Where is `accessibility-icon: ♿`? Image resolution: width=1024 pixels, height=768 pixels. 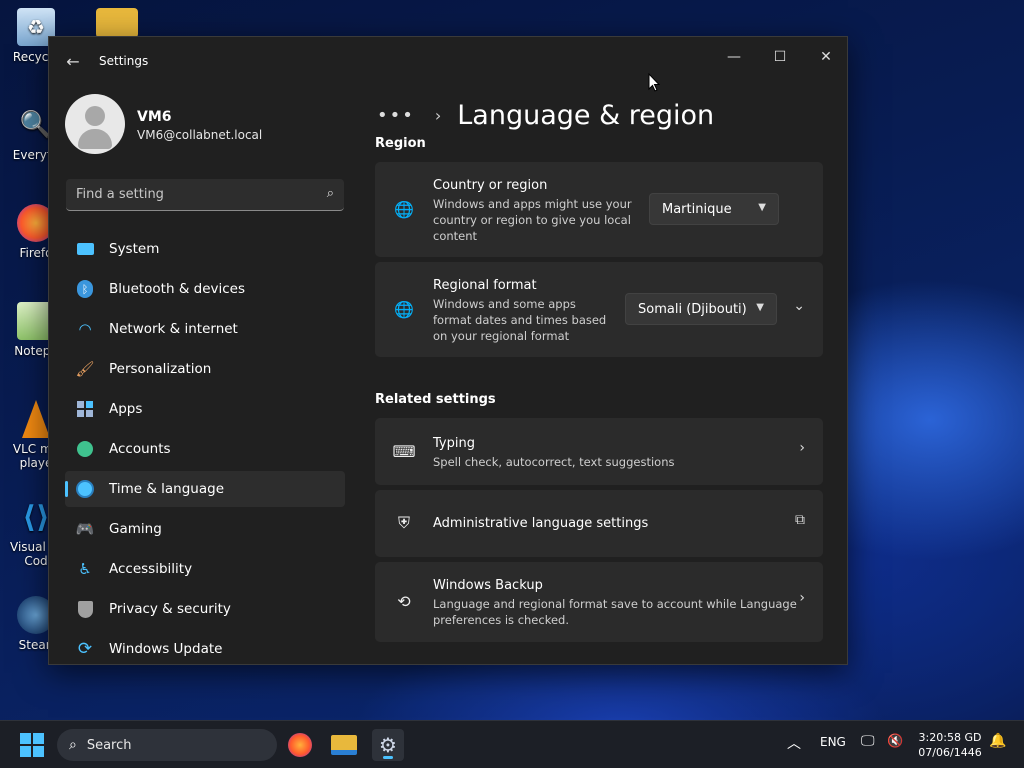 accessibility-icon: ♿ is located at coordinates (85, 569).